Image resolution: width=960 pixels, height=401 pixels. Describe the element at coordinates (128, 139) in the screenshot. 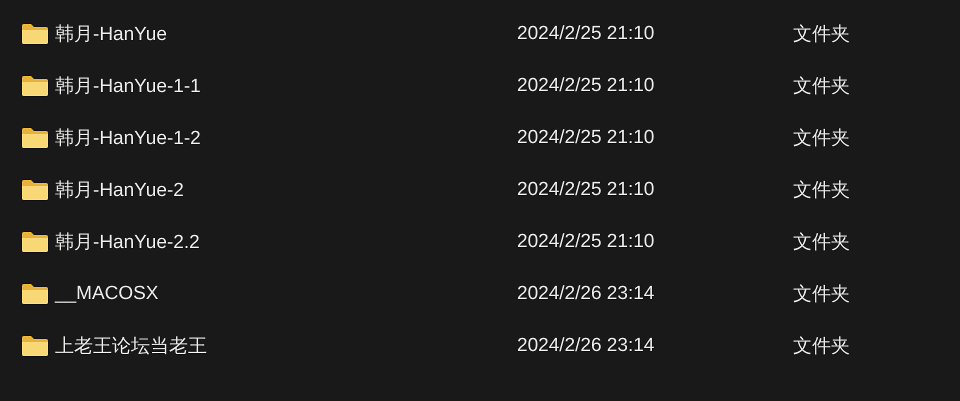

I see `file-name: 韩月-HanYue-1-2` at that location.